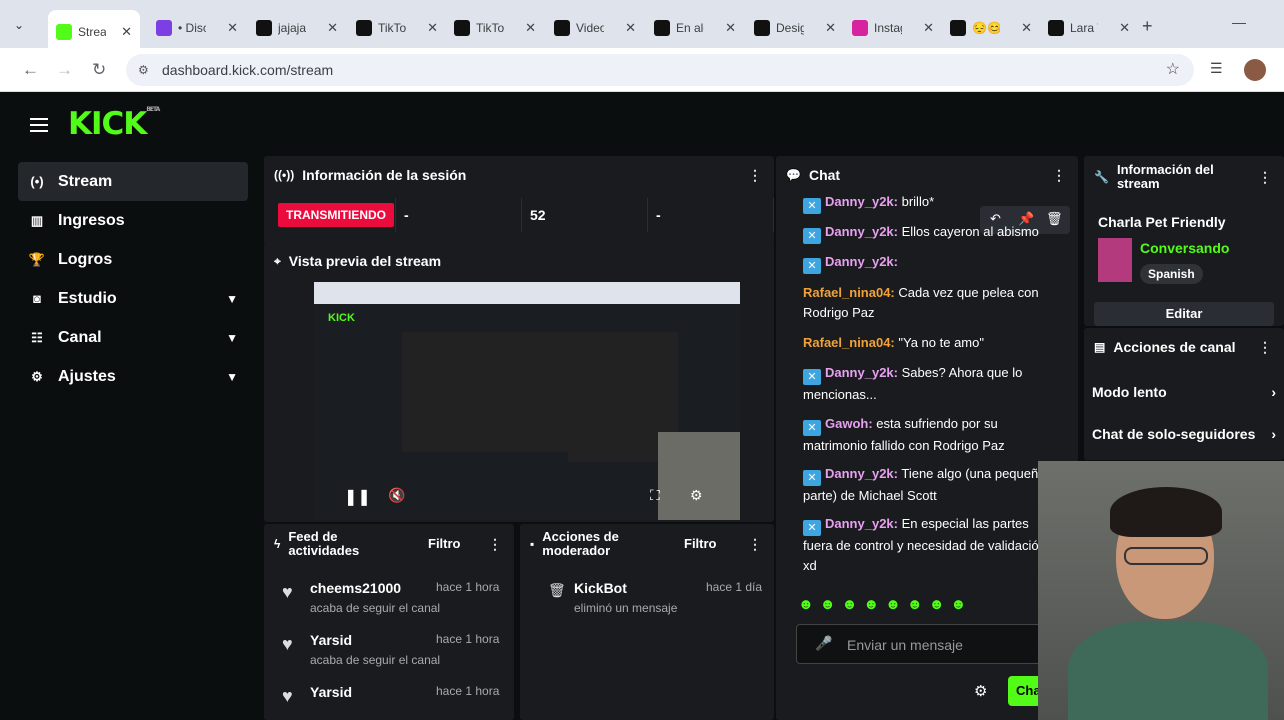 This screenshot has width=1284, height=720. What do you see at coordinates (133, 181) in the screenshot?
I see `sidebar-item-stream: (•) Stream` at bounding box center [133, 181].